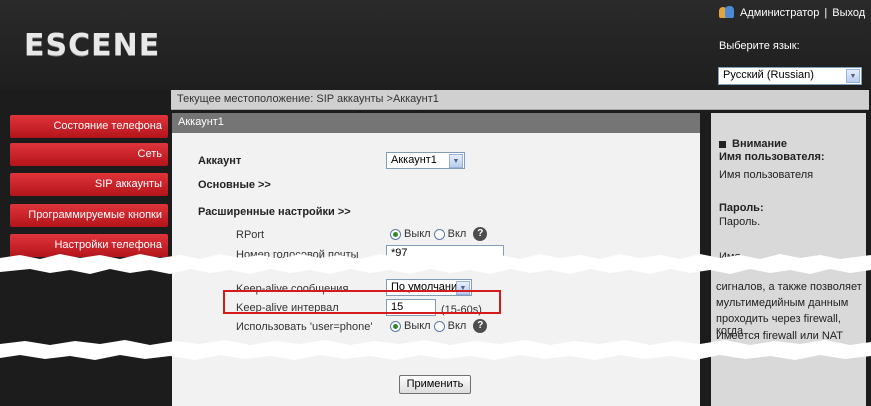 The height and width of the screenshot is (406, 871). Describe the element at coordinates (435, 351) in the screenshot. I see `torn-edge-bottom` at that location.